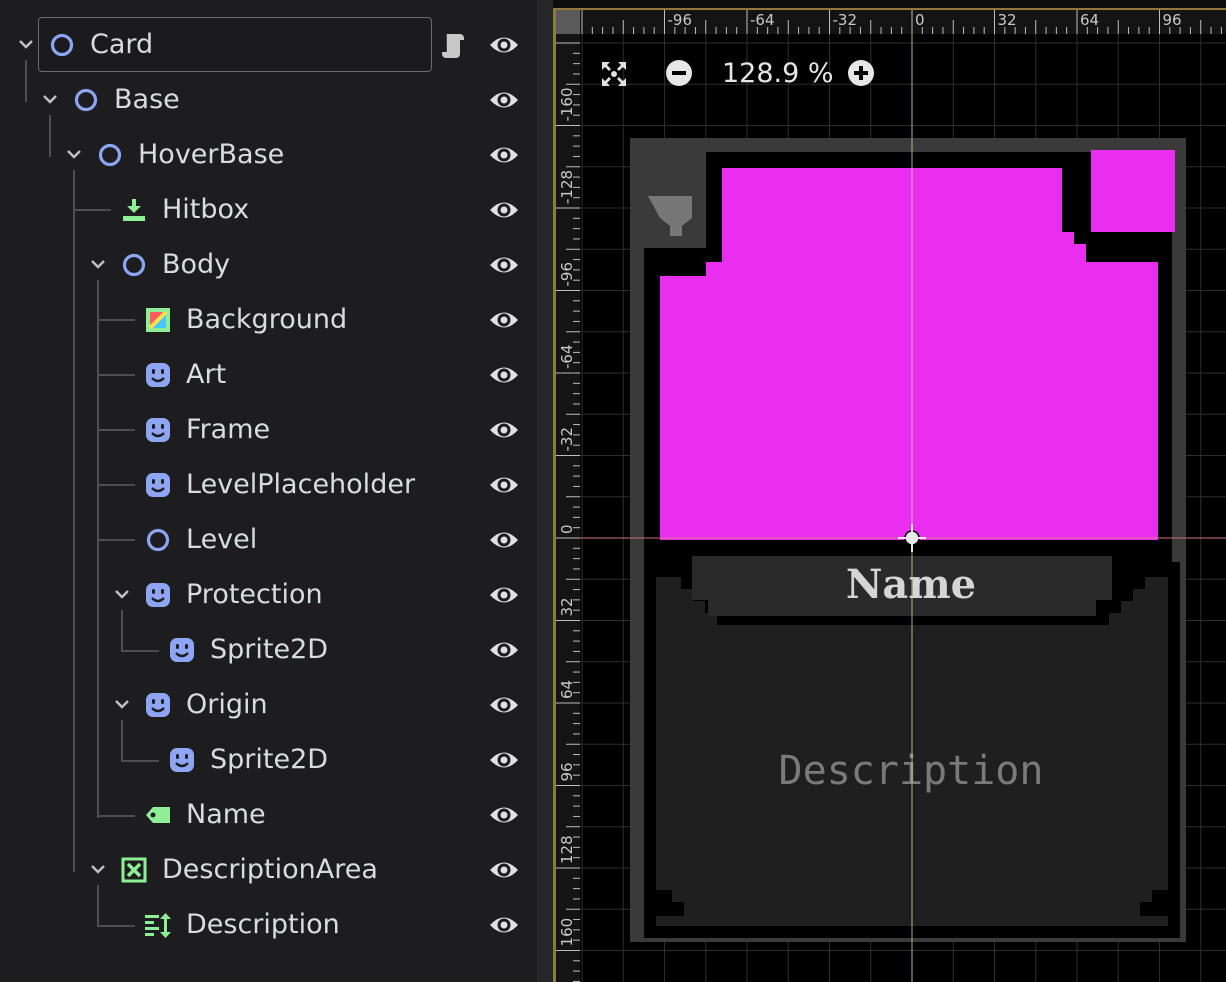 This screenshot has width=1226, height=982. What do you see at coordinates (211, 154) in the screenshot?
I see `tree-item-label: HoverBase` at bounding box center [211, 154].